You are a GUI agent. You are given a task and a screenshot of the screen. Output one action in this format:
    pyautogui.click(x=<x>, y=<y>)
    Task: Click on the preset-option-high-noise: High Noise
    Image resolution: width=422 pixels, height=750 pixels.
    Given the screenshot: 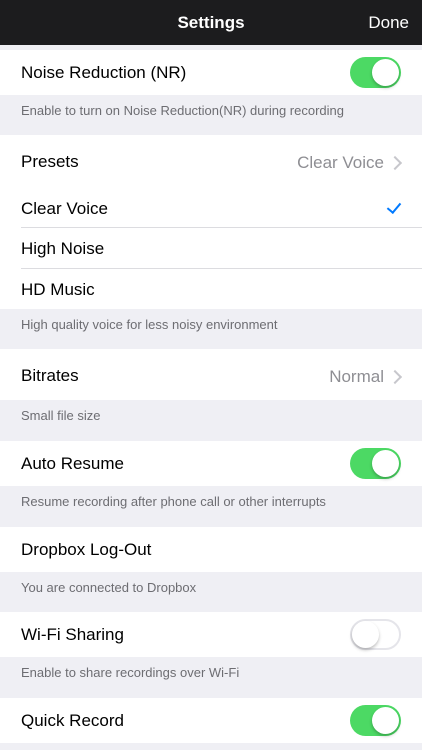 What is the action you would take?
    pyautogui.click(x=211, y=248)
    